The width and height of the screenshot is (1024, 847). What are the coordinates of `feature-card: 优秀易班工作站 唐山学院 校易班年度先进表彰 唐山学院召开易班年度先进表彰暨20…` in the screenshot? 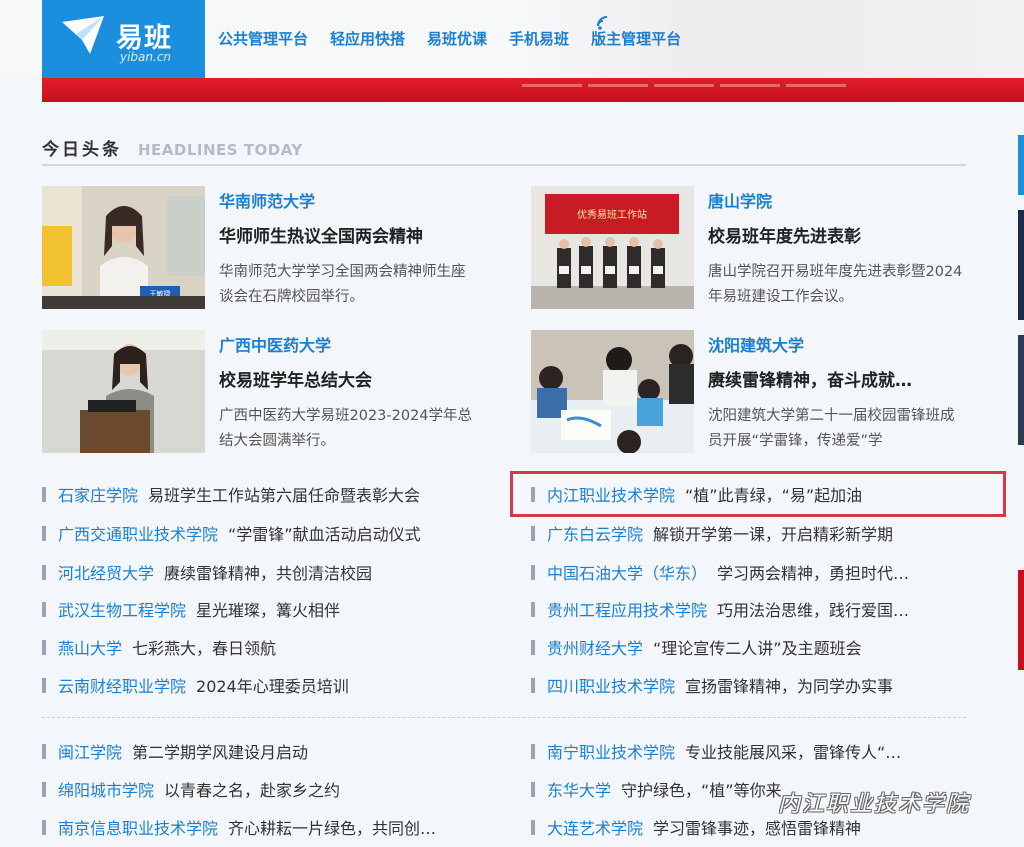 It's located at (756, 248).